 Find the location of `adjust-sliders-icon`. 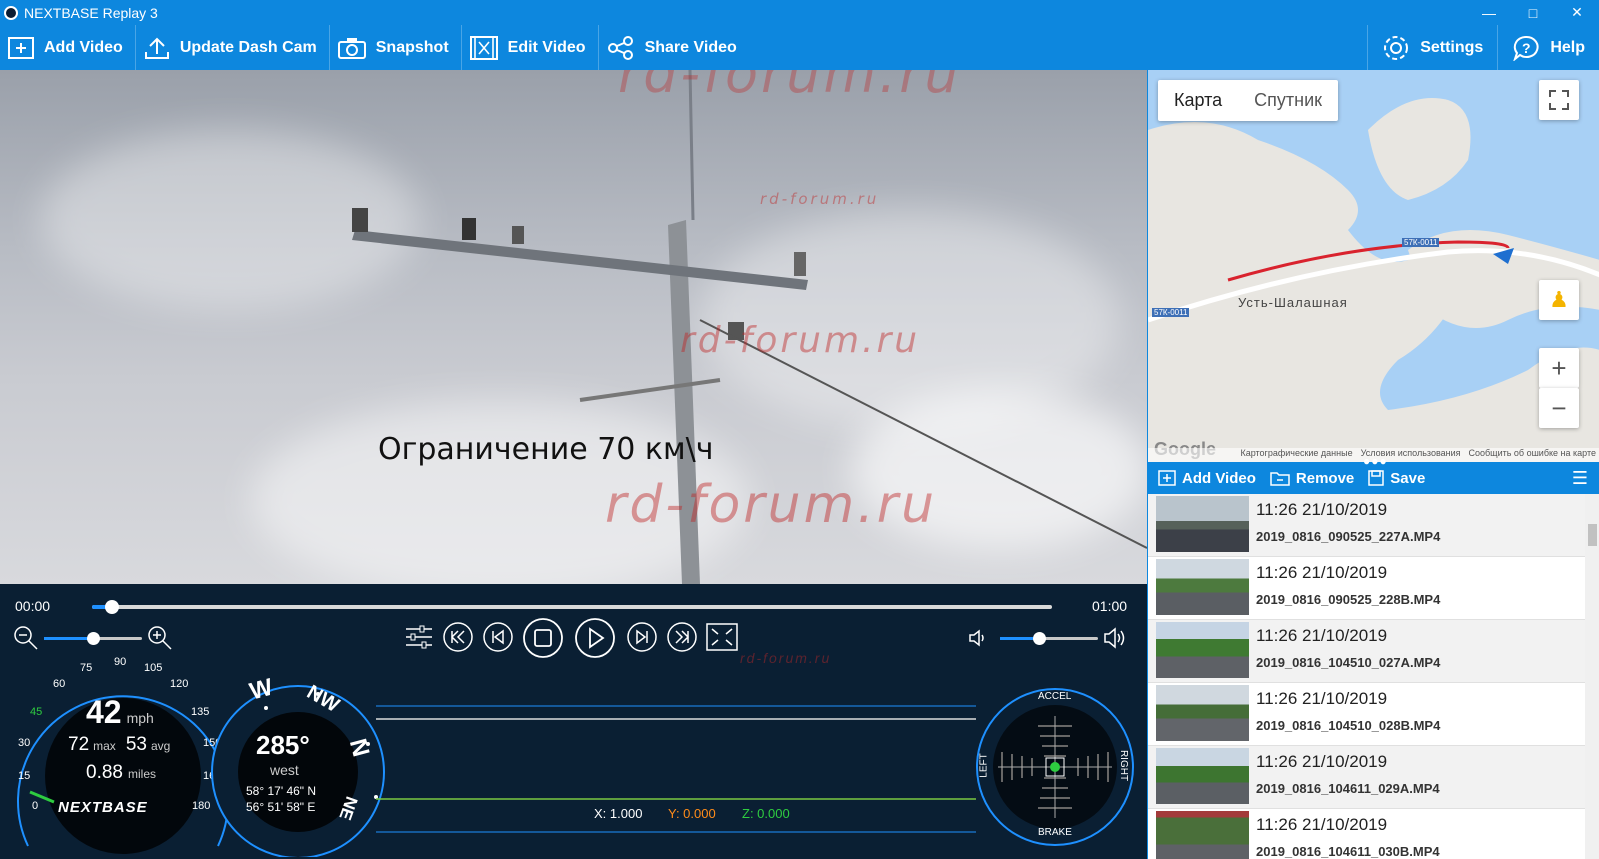

adjust-sliders-icon is located at coordinates (419, 637).